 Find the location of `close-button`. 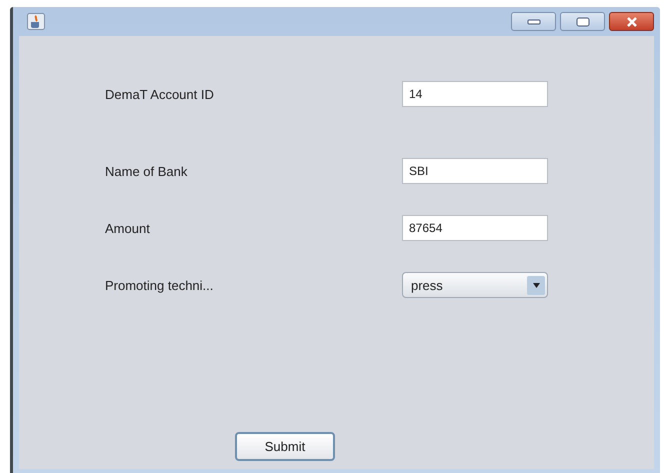

close-button is located at coordinates (631, 21).